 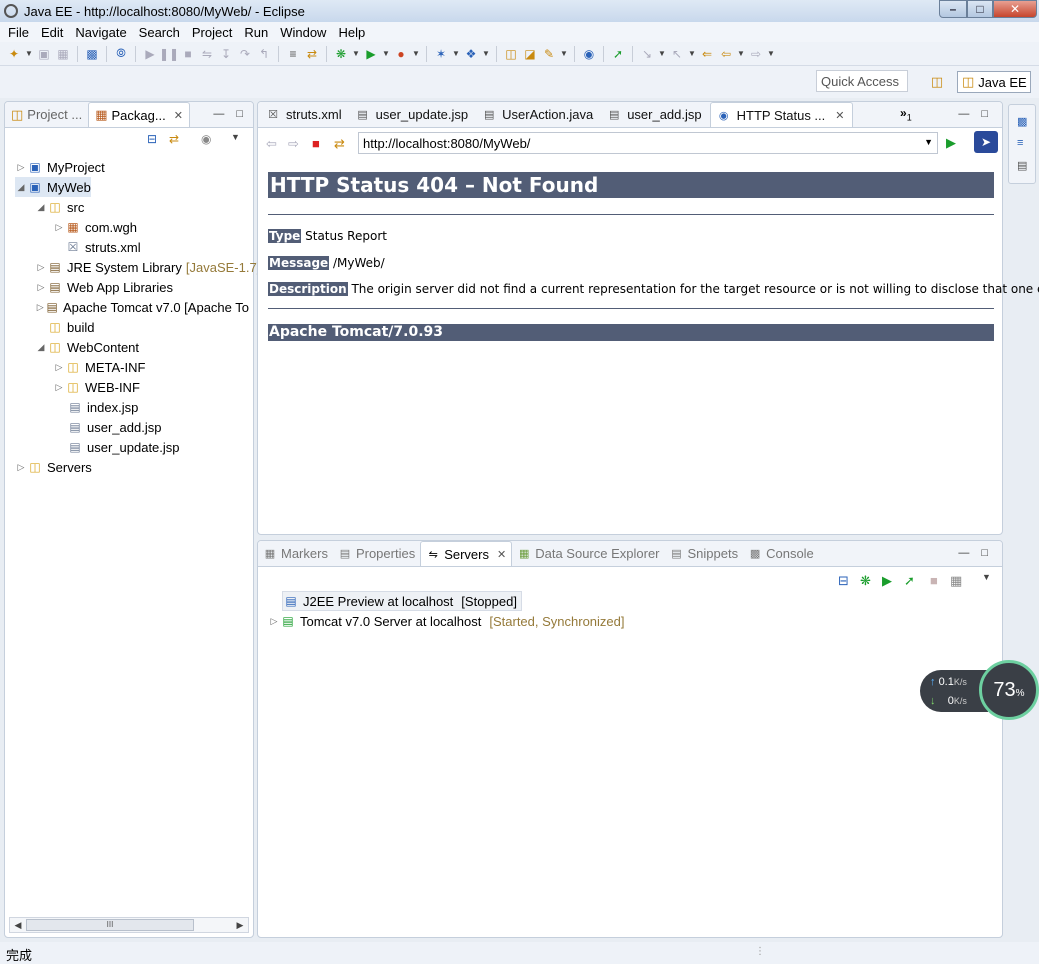 I want to click on debug-dropdown-icon: ▼, so click(x=356, y=53).